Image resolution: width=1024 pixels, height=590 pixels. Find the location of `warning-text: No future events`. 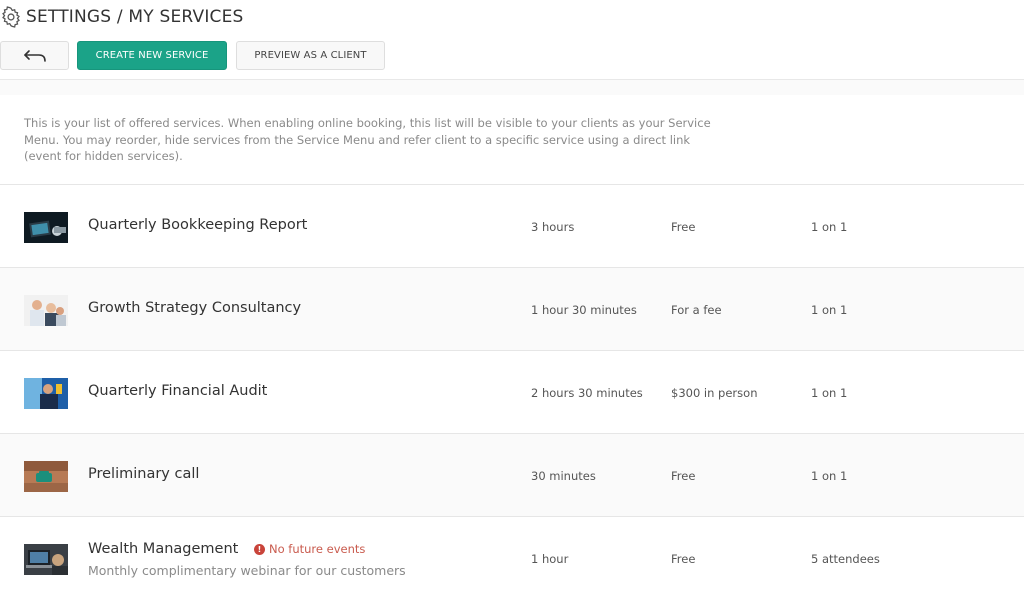

warning-text: No future events is located at coordinates (317, 549).